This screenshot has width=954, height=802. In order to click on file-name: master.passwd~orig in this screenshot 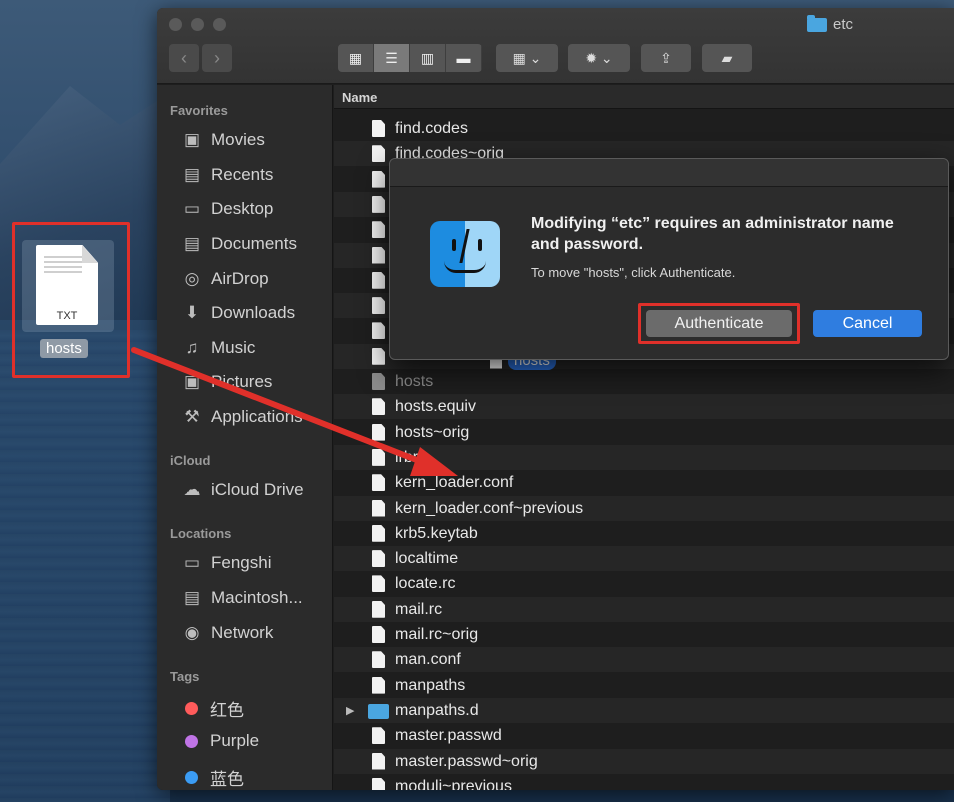, I will do `click(466, 761)`.